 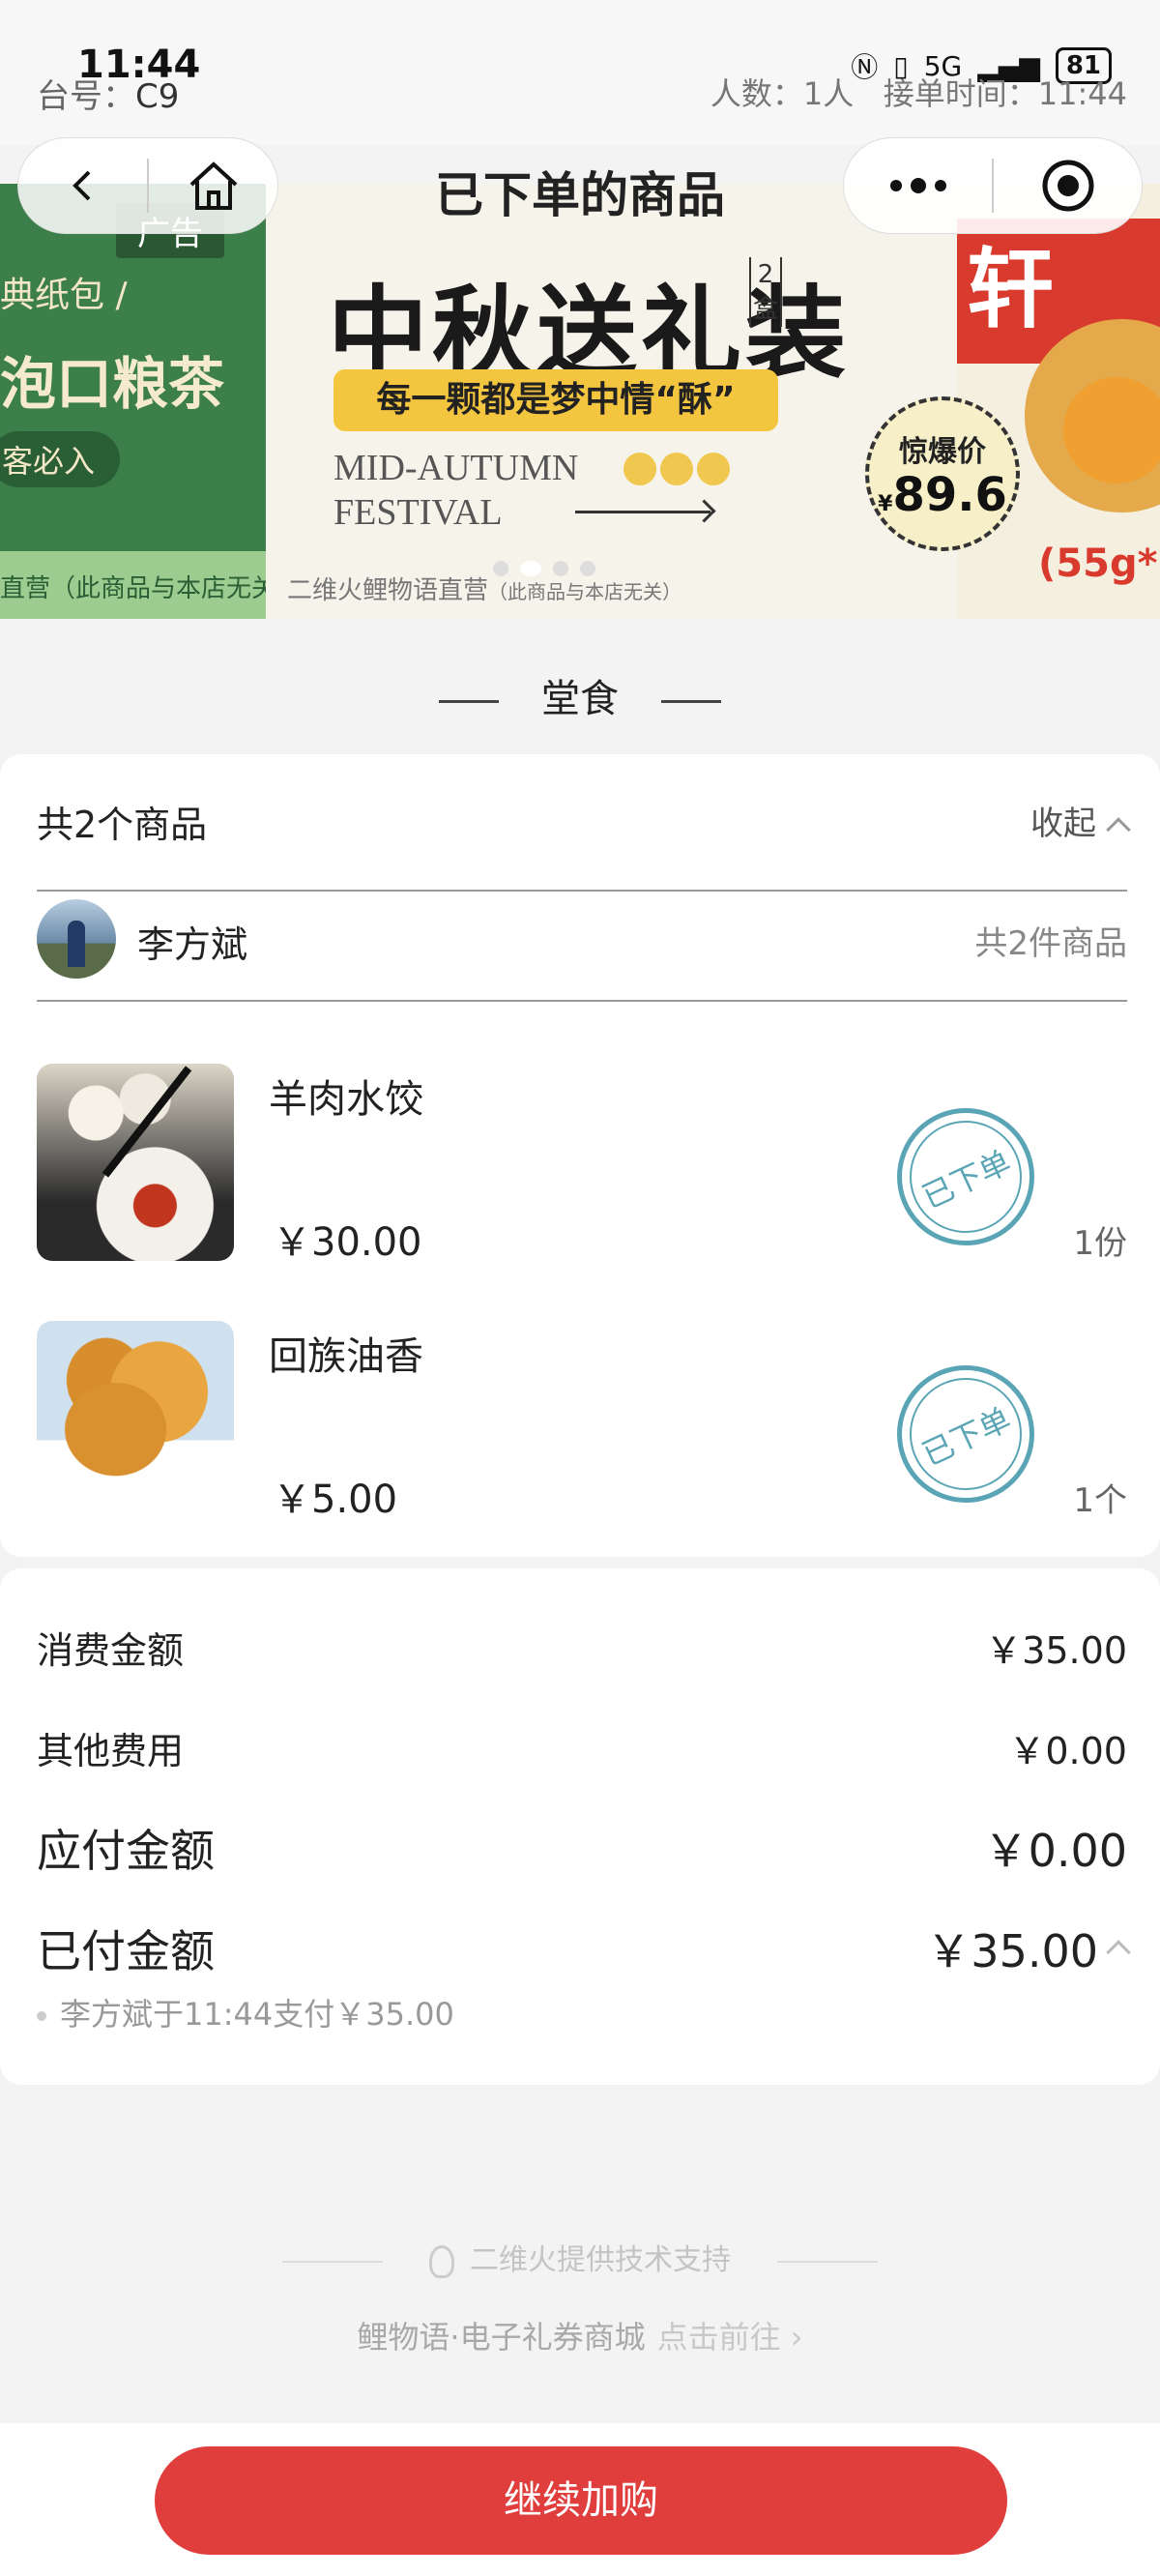 I want to click on collapse-button: 收起, so click(x=1081, y=820).